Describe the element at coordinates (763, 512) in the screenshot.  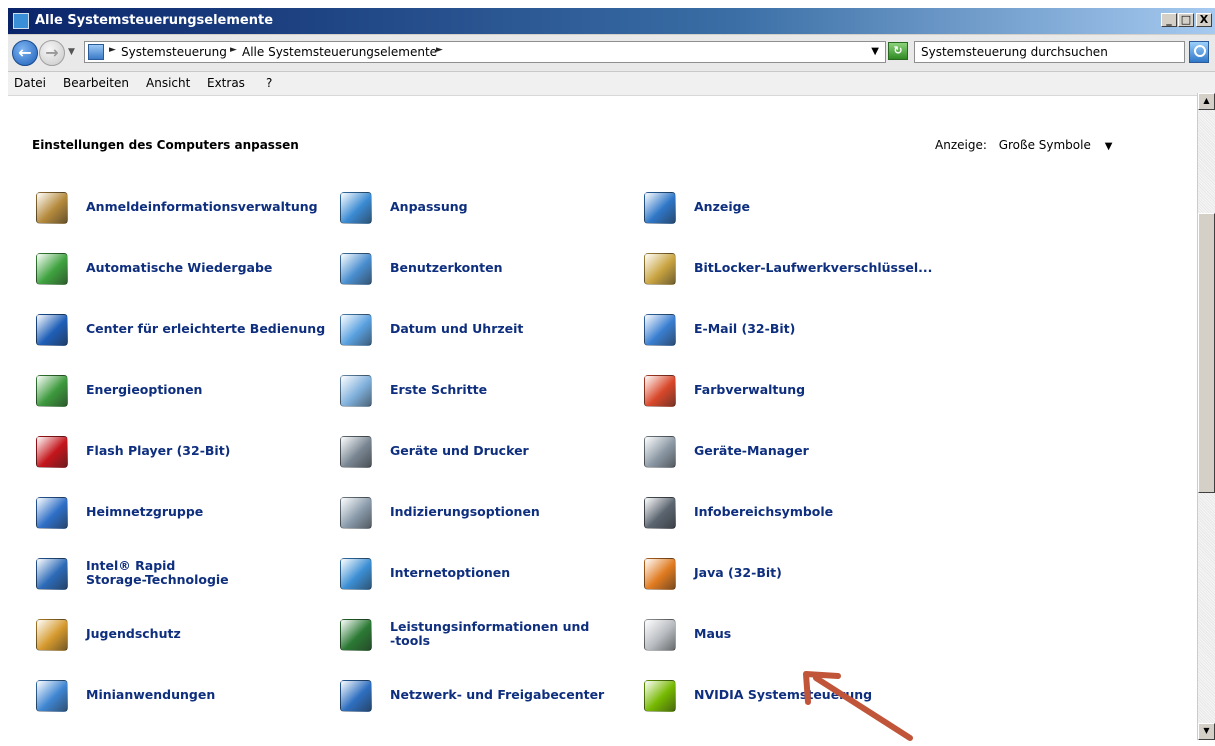
I see `item-label: Infobereichsymbole` at that location.